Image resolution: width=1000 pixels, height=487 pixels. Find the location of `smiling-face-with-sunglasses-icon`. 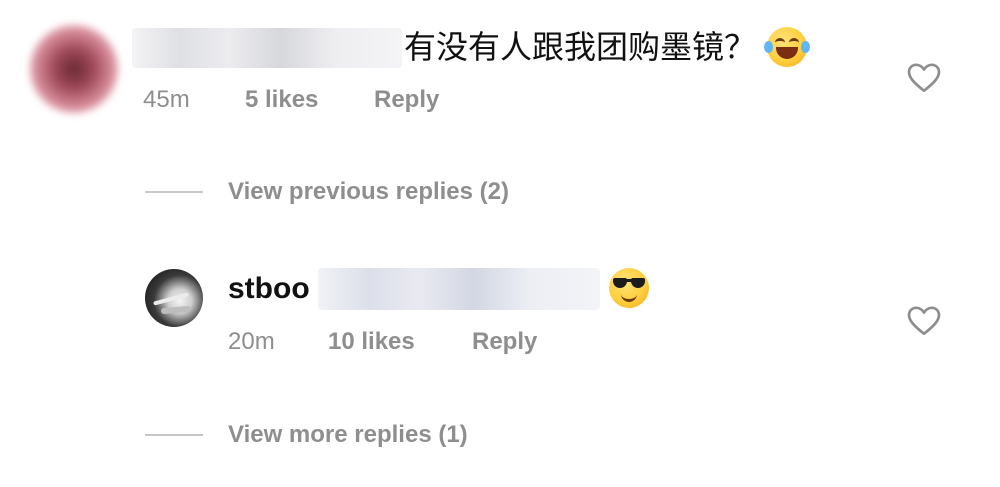

smiling-face-with-sunglasses-icon is located at coordinates (629, 288).